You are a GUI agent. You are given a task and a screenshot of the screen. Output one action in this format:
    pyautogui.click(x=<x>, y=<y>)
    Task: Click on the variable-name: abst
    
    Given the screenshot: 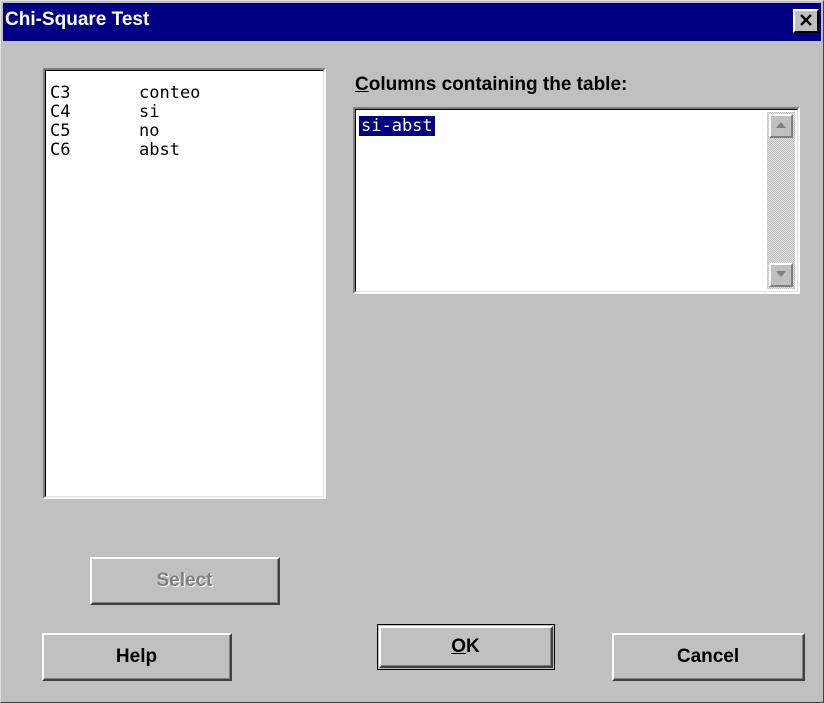 What is the action you would take?
    pyautogui.click(x=159, y=150)
    